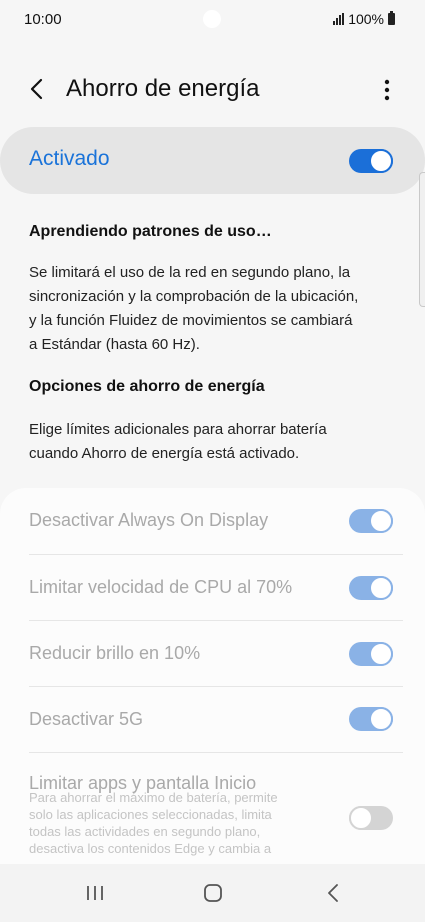  I want to click on battery-percent: 100%, so click(366, 19).